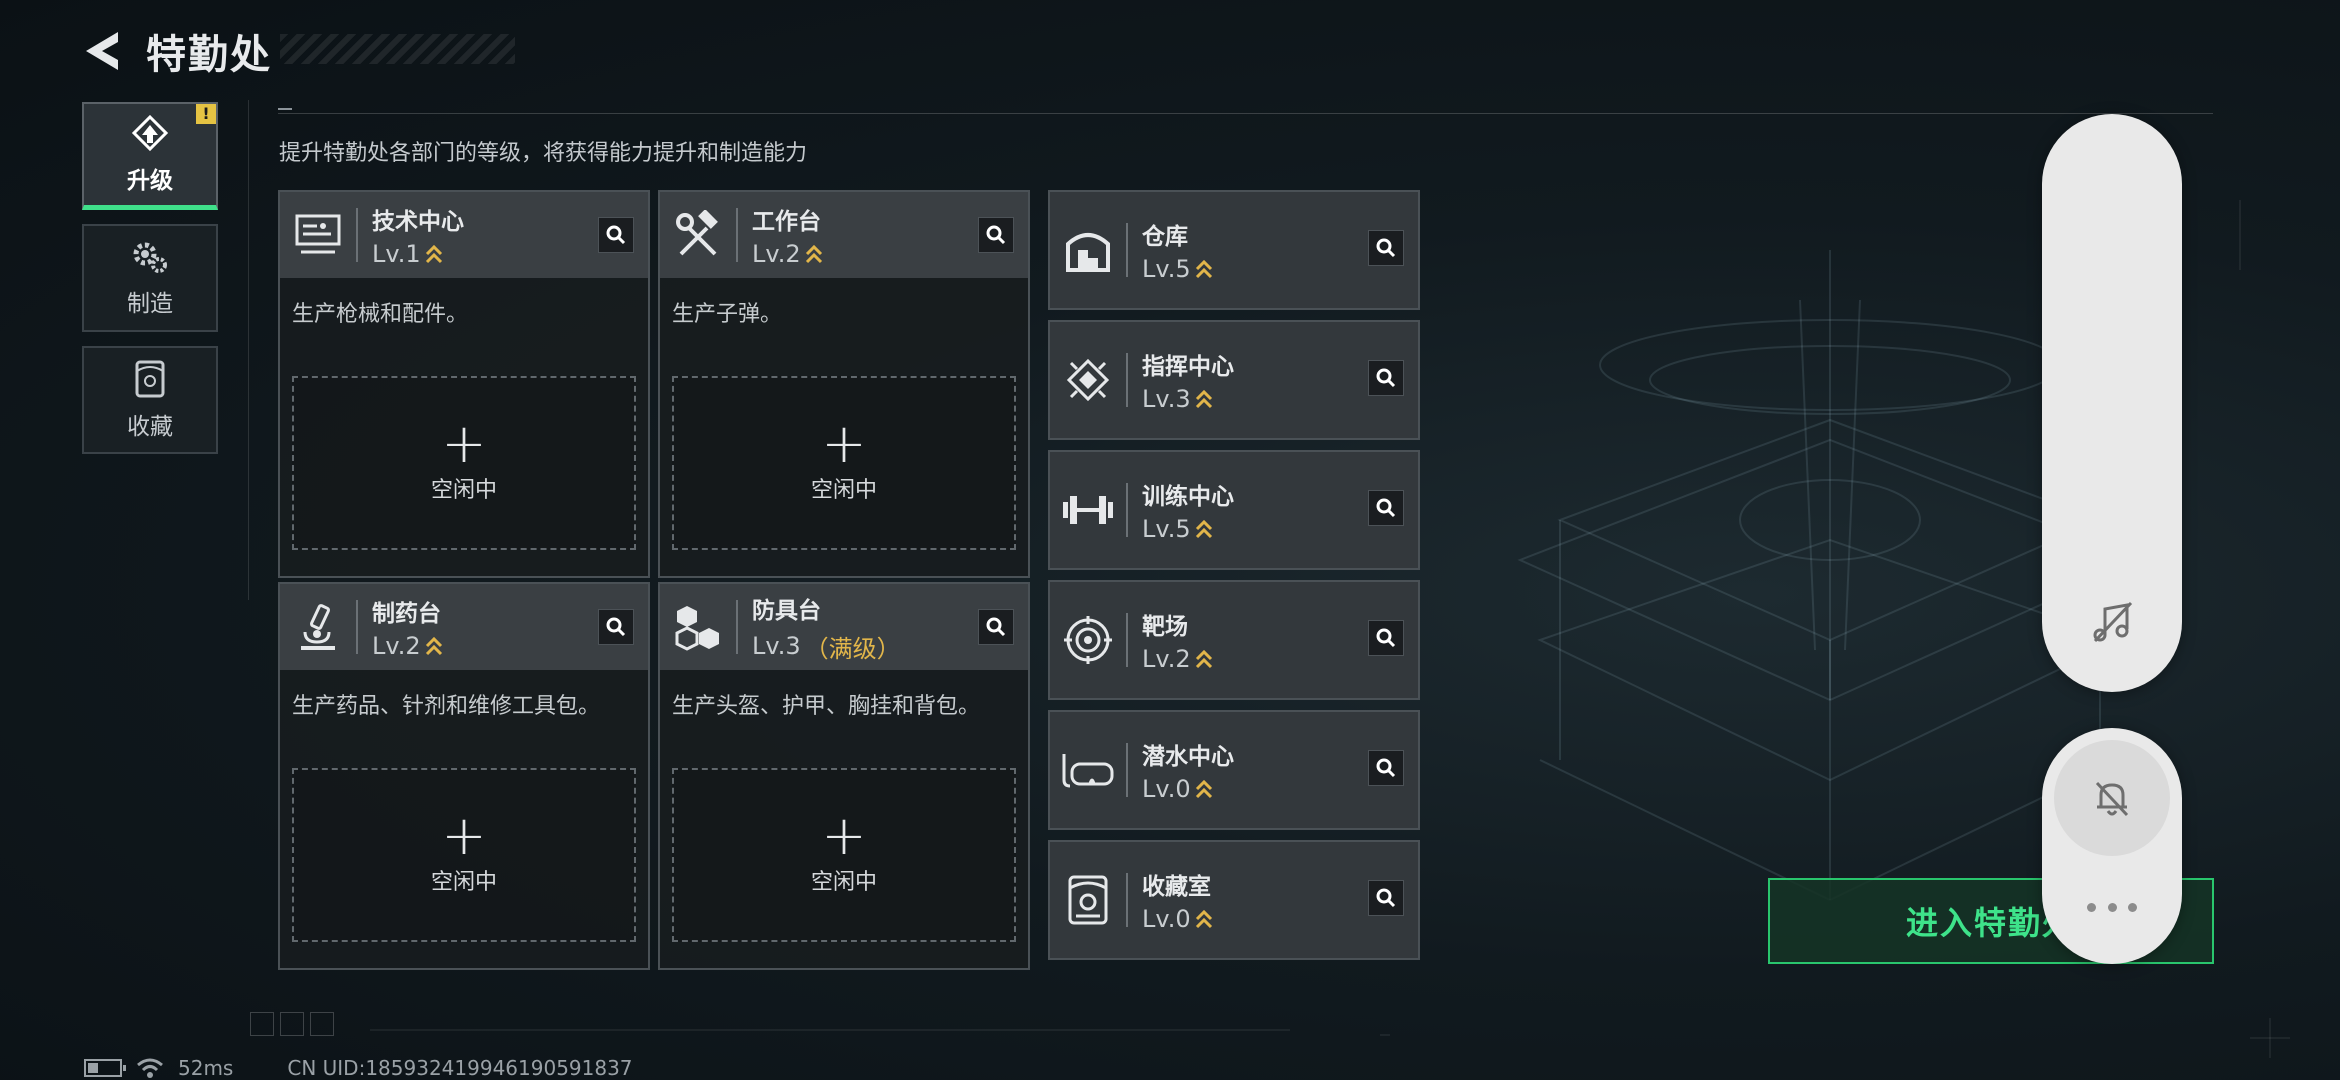 This screenshot has height=1080, width=2340. I want to click on card-pharmacy: 制药台 Lv.2 生产药品、针剂和维修工具包。 + 空闲中, so click(464, 776).